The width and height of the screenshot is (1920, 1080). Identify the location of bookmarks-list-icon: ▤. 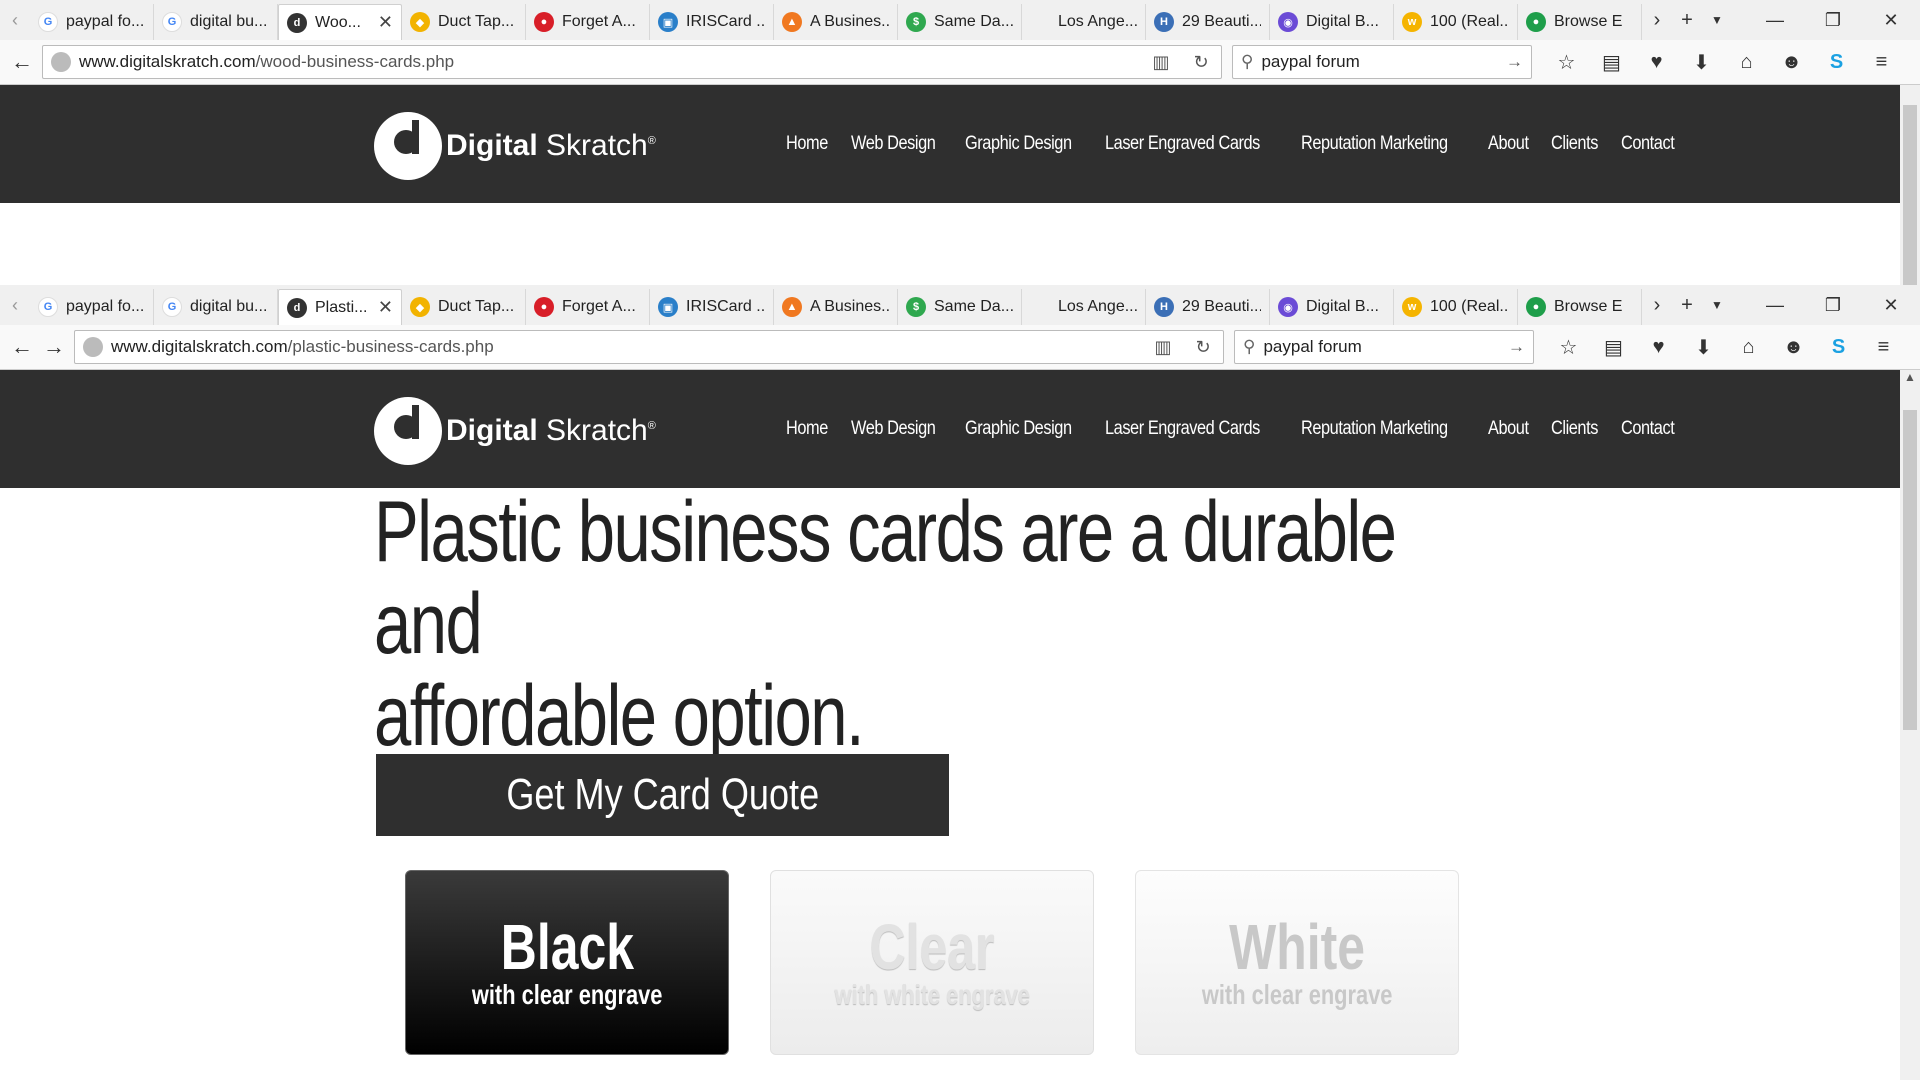
(1613, 347).